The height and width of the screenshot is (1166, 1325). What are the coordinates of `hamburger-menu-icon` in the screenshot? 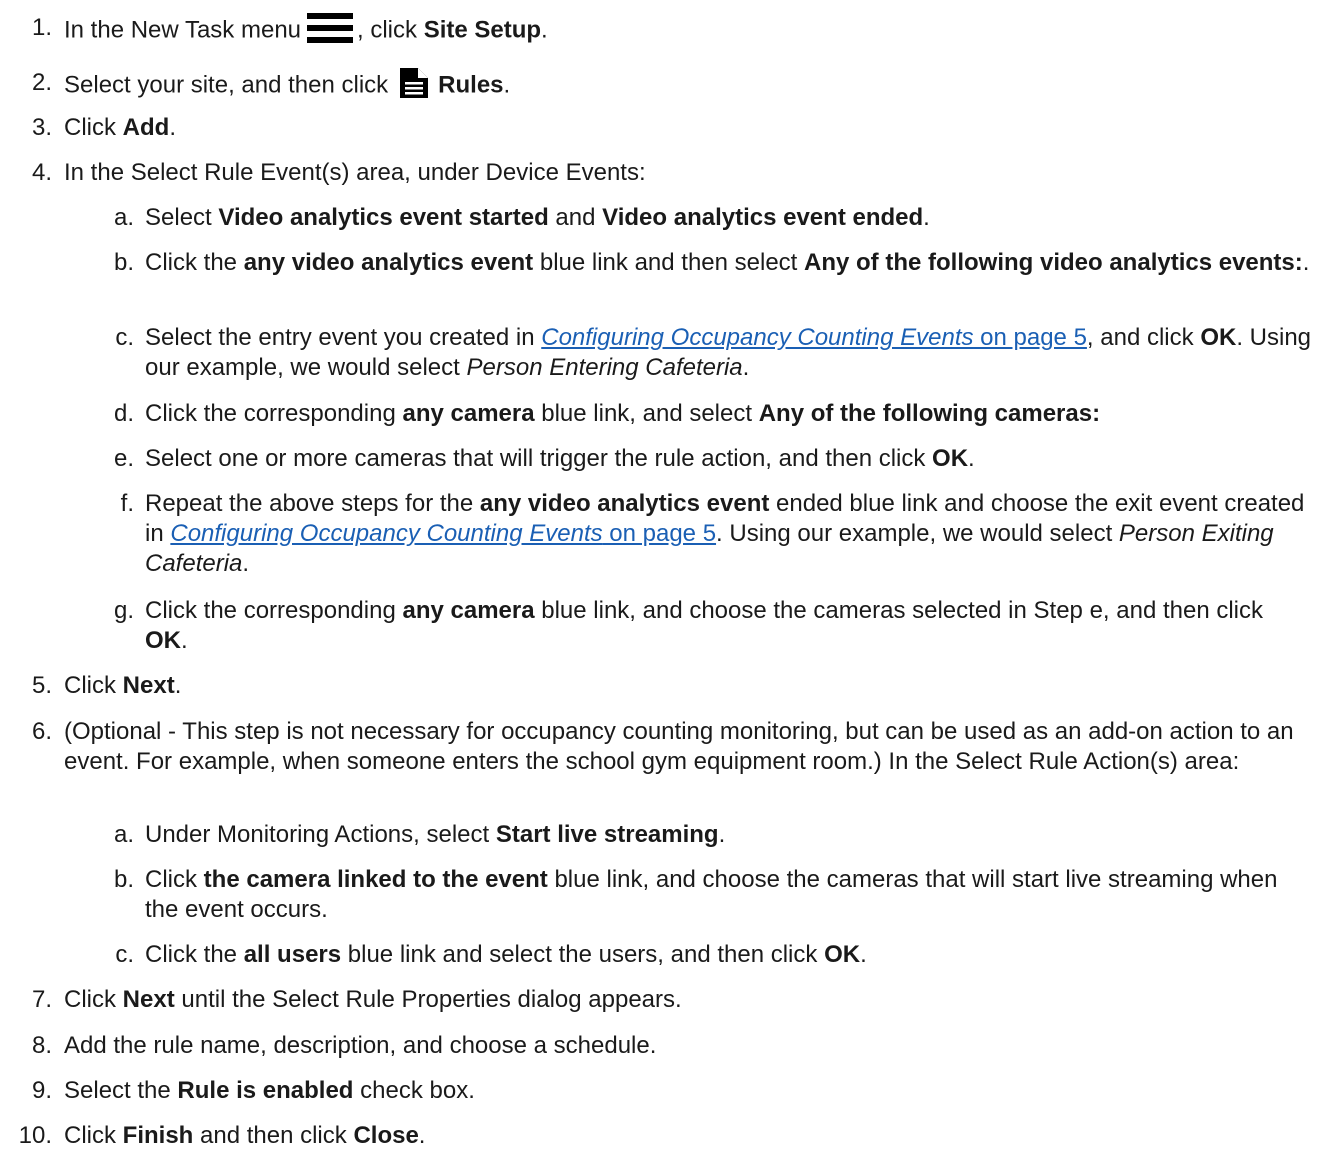 It's located at (330, 28).